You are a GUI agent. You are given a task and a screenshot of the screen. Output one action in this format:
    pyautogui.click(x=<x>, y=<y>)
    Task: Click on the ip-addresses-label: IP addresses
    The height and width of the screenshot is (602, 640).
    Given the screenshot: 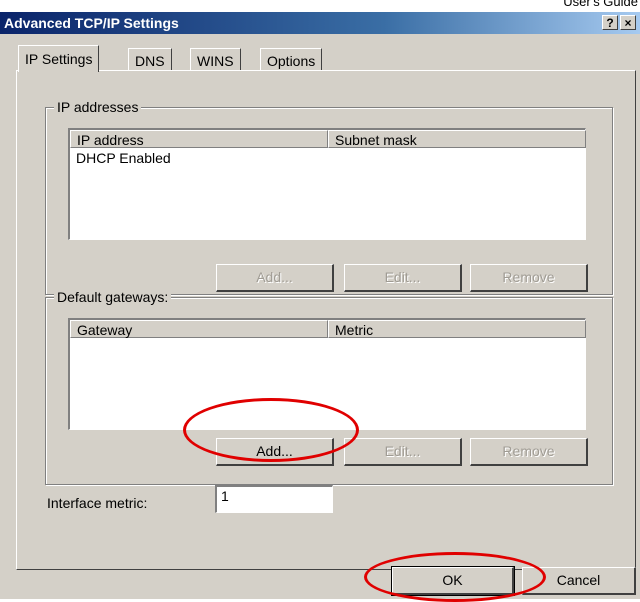 What is the action you would take?
    pyautogui.click(x=98, y=107)
    